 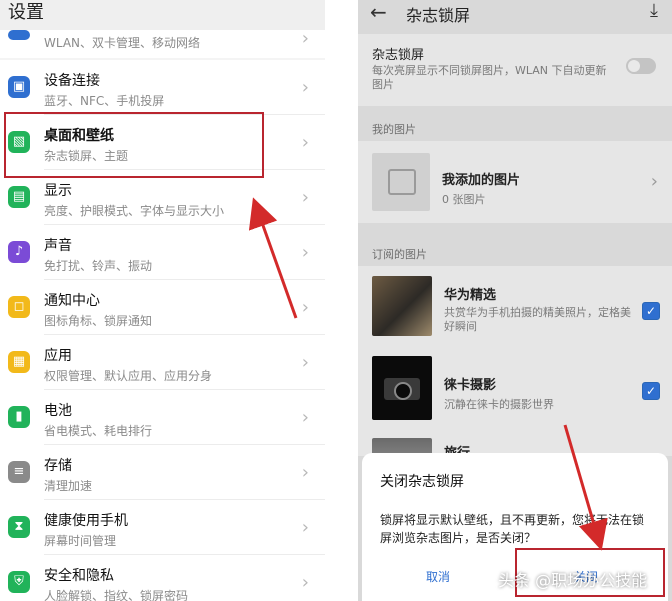 I want to click on arrow-to-wallpaper, so click(x=273, y=258).